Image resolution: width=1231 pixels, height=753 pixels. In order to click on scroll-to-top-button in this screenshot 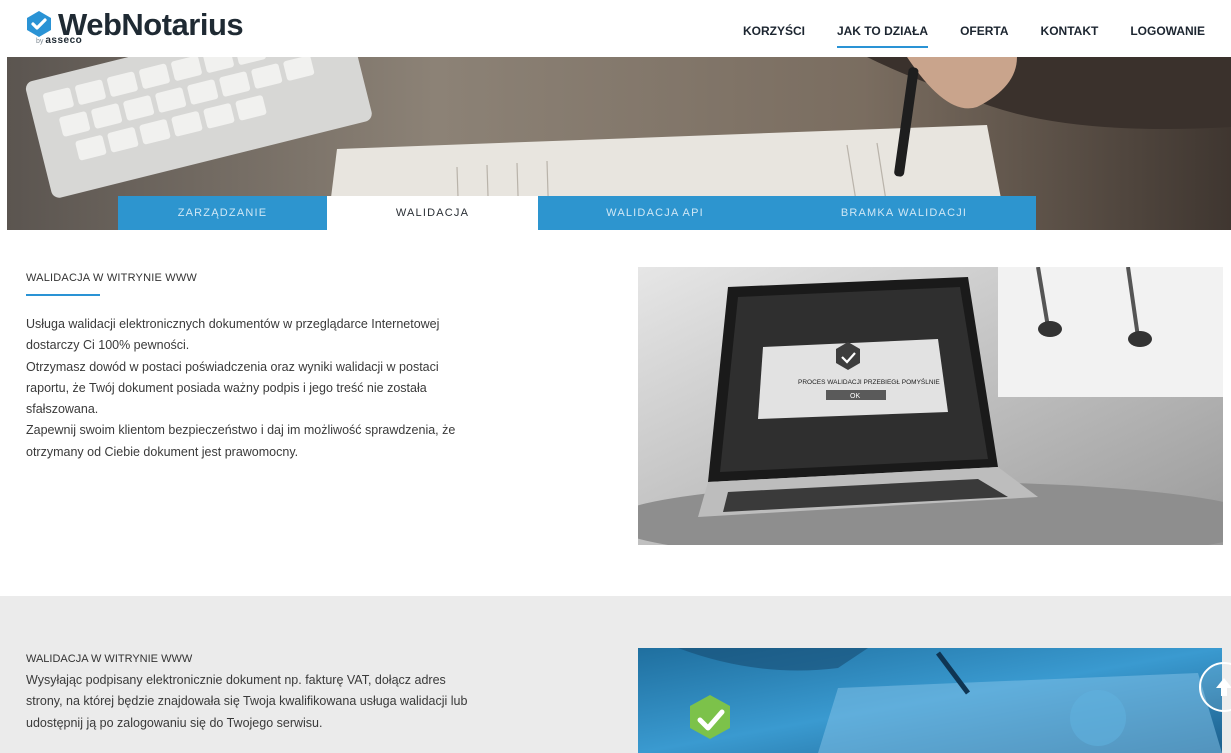, I will do `click(1215, 687)`.